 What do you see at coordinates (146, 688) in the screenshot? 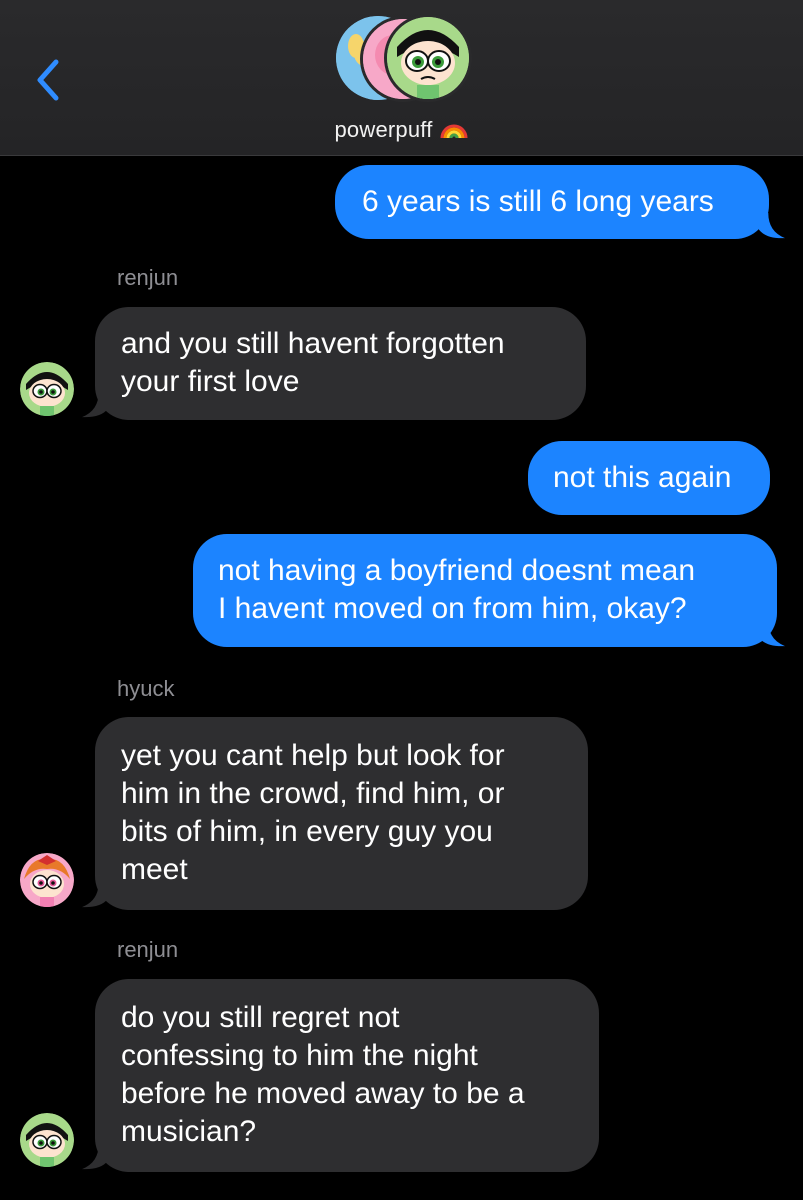
I see `sender-name: hyuck` at bounding box center [146, 688].